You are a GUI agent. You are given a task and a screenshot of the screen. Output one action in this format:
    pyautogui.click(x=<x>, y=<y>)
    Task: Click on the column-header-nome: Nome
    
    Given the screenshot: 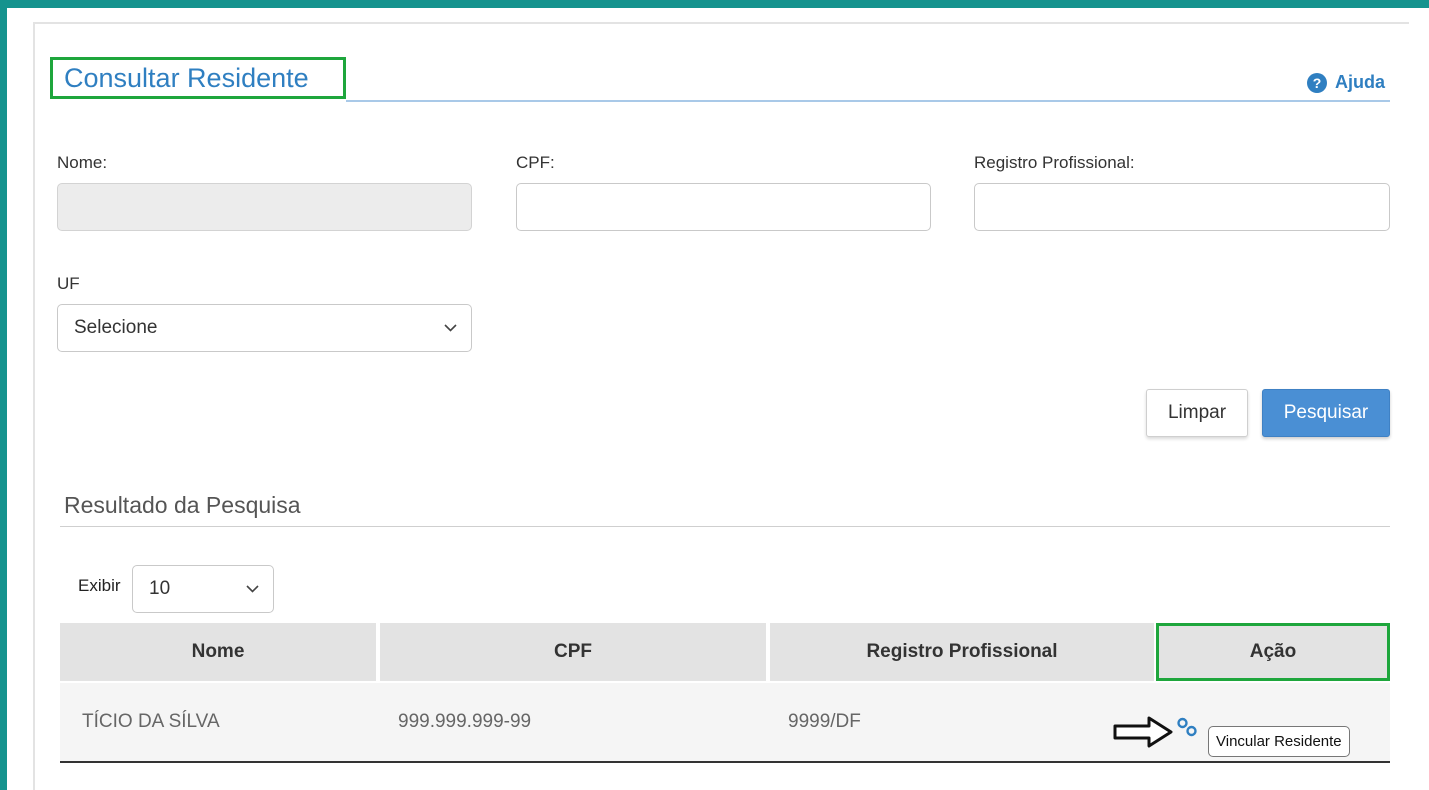 What is the action you would take?
    pyautogui.click(x=218, y=652)
    